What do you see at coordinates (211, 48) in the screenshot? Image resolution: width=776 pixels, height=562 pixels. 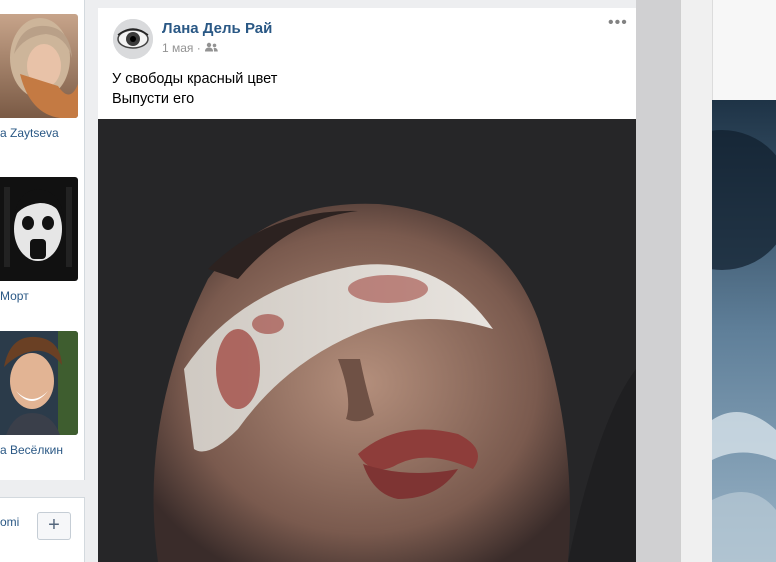 I see `friends-icon` at bounding box center [211, 48].